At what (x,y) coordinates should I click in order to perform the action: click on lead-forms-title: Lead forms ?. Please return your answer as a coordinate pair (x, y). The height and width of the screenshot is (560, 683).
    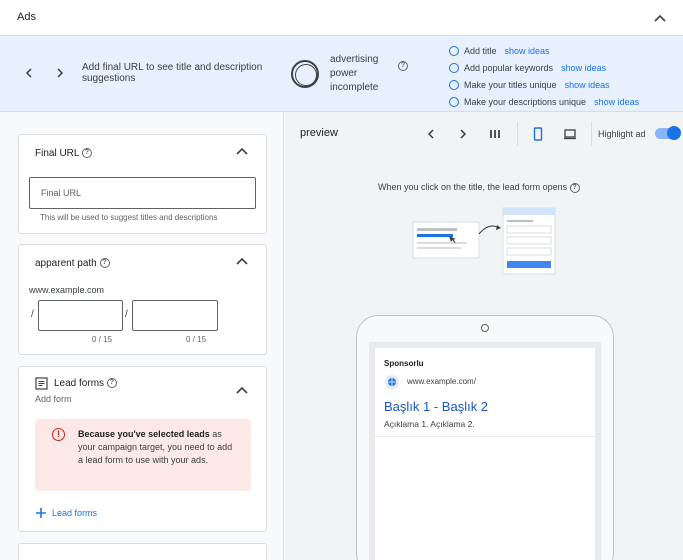
    Looking at the image, I should click on (85, 383).